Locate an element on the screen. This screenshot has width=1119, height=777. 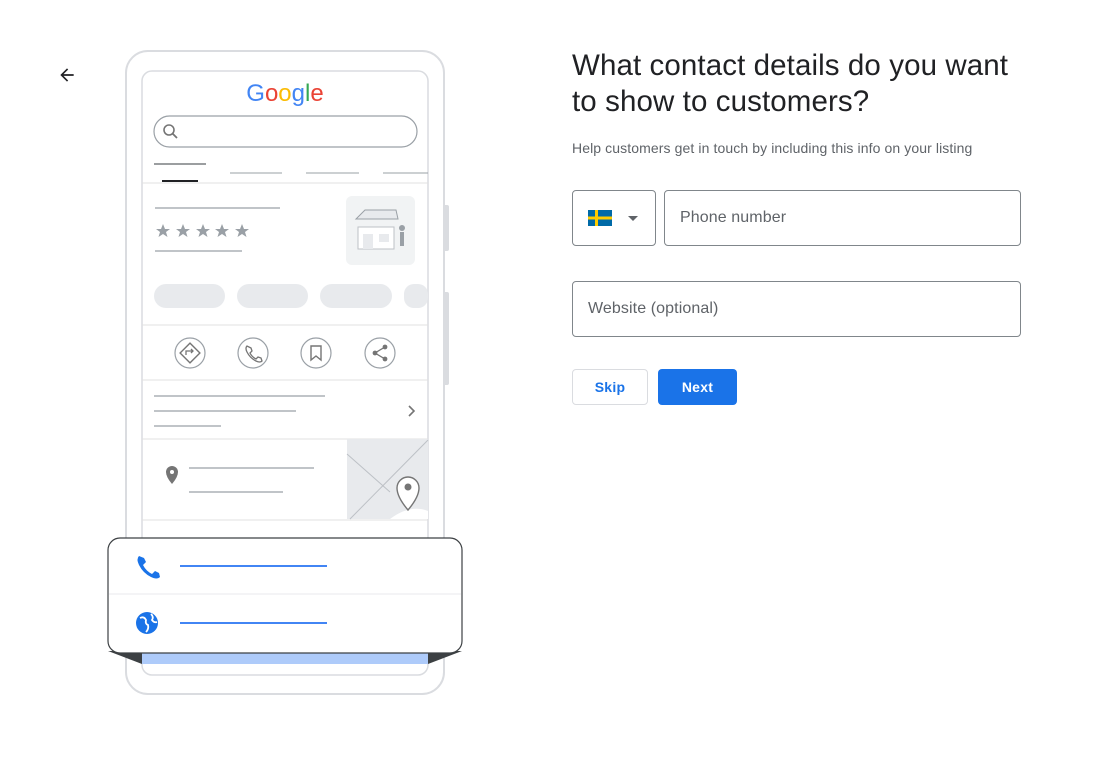
caret-down-icon is located at coordinates (633, 218).